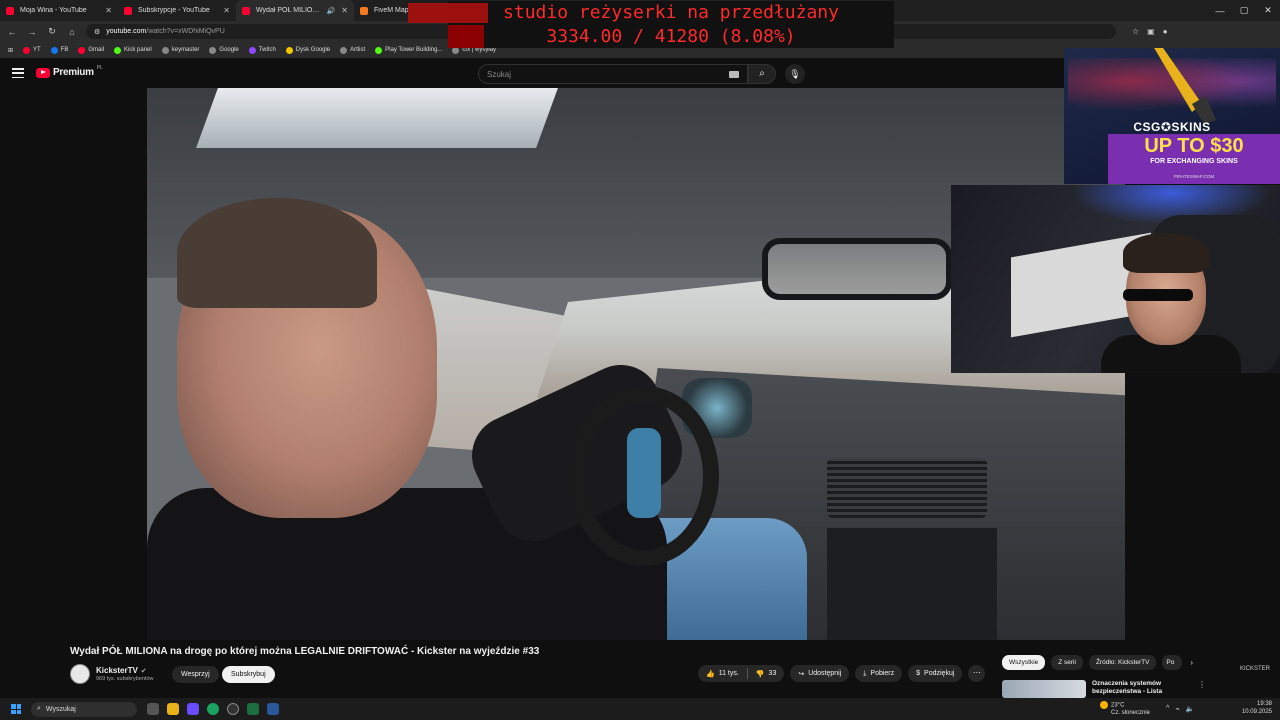 The height and width of the screenshot is (720, 1280). What do you see at coordinates (126, 31) in the screenshot?
I see `url-host: youtube.com` at bounding box center [126, 31].